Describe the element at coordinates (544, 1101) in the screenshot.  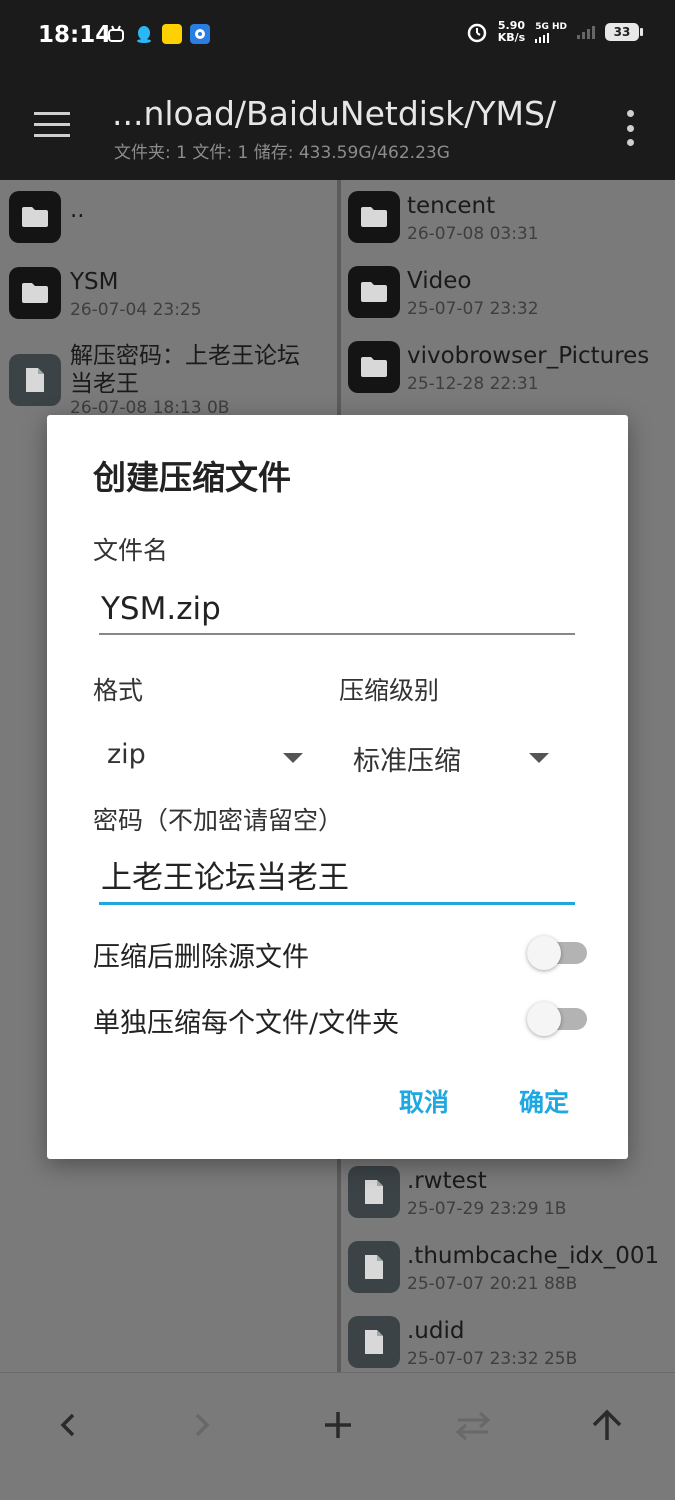
I see `ok-button: 确定` at that location.